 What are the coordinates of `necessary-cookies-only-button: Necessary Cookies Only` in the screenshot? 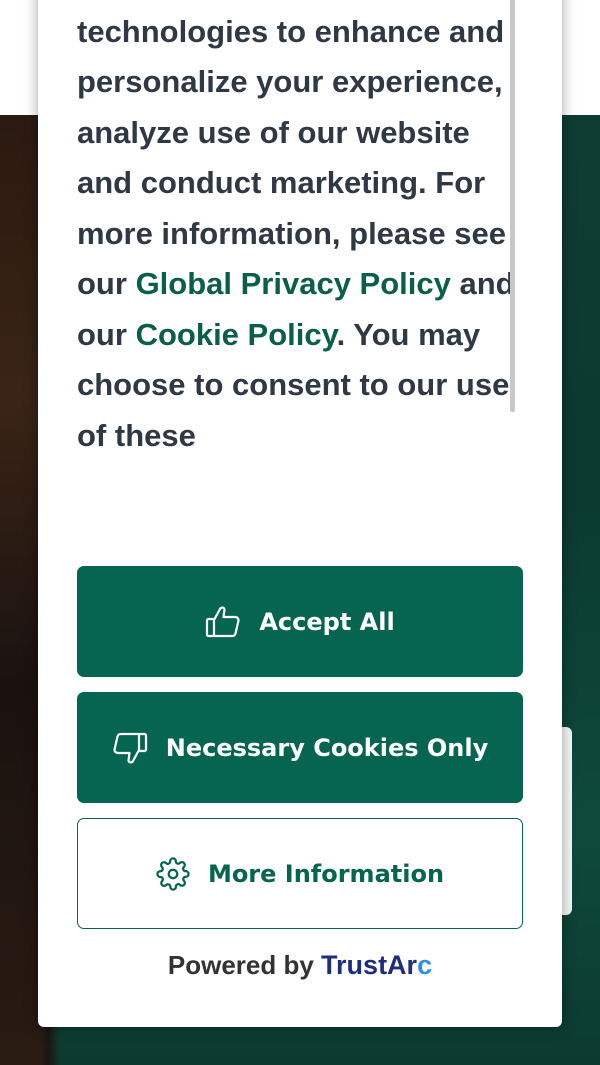 It's located at (300, 747).